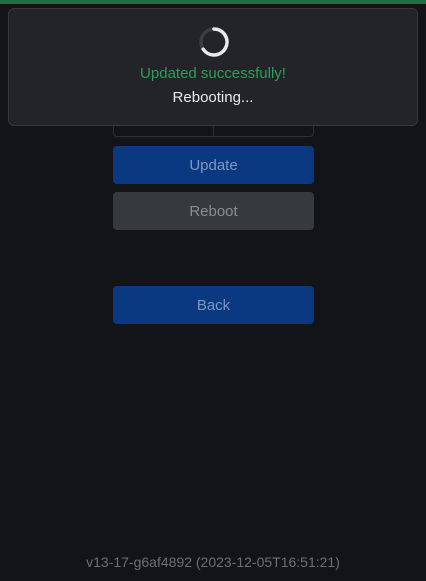  I want to click on reboot-button: Reboot, so click(213, 211).